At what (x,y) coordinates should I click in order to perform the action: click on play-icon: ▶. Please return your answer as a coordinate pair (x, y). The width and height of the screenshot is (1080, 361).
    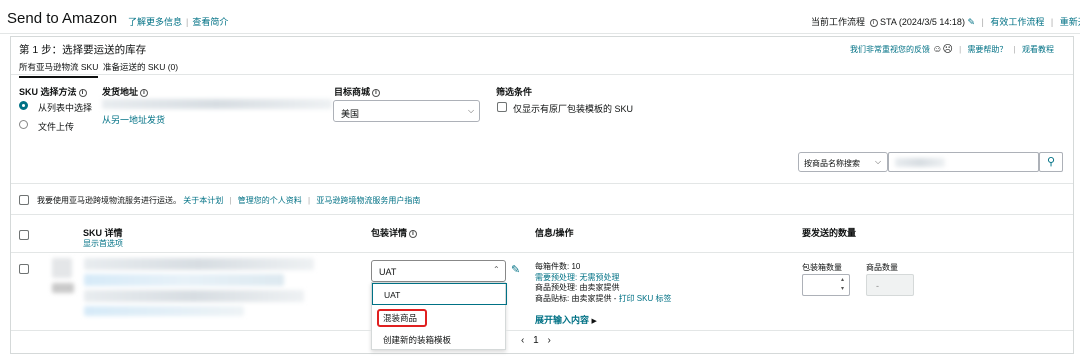
    Looking at the image, I should click on (594, 321).